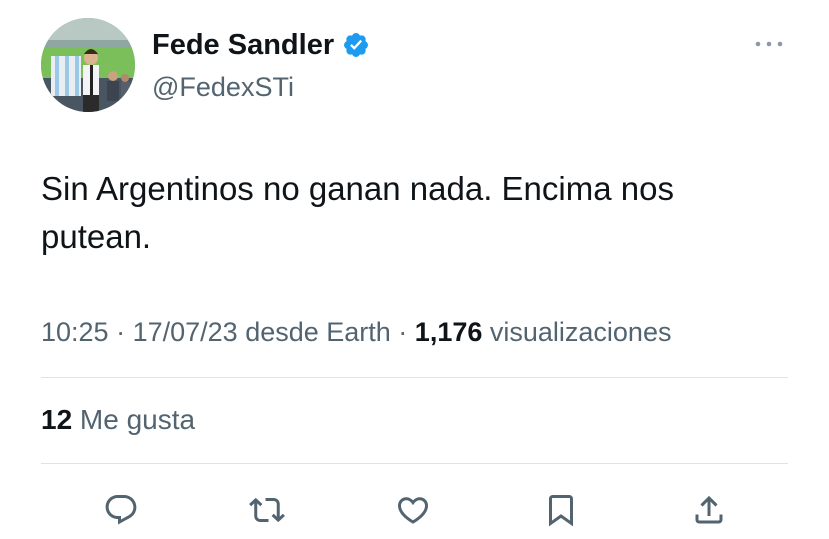 Image resolution: width=829 pixels, height=539 pixels. I want to click on heart-icon, so click(413, 510).